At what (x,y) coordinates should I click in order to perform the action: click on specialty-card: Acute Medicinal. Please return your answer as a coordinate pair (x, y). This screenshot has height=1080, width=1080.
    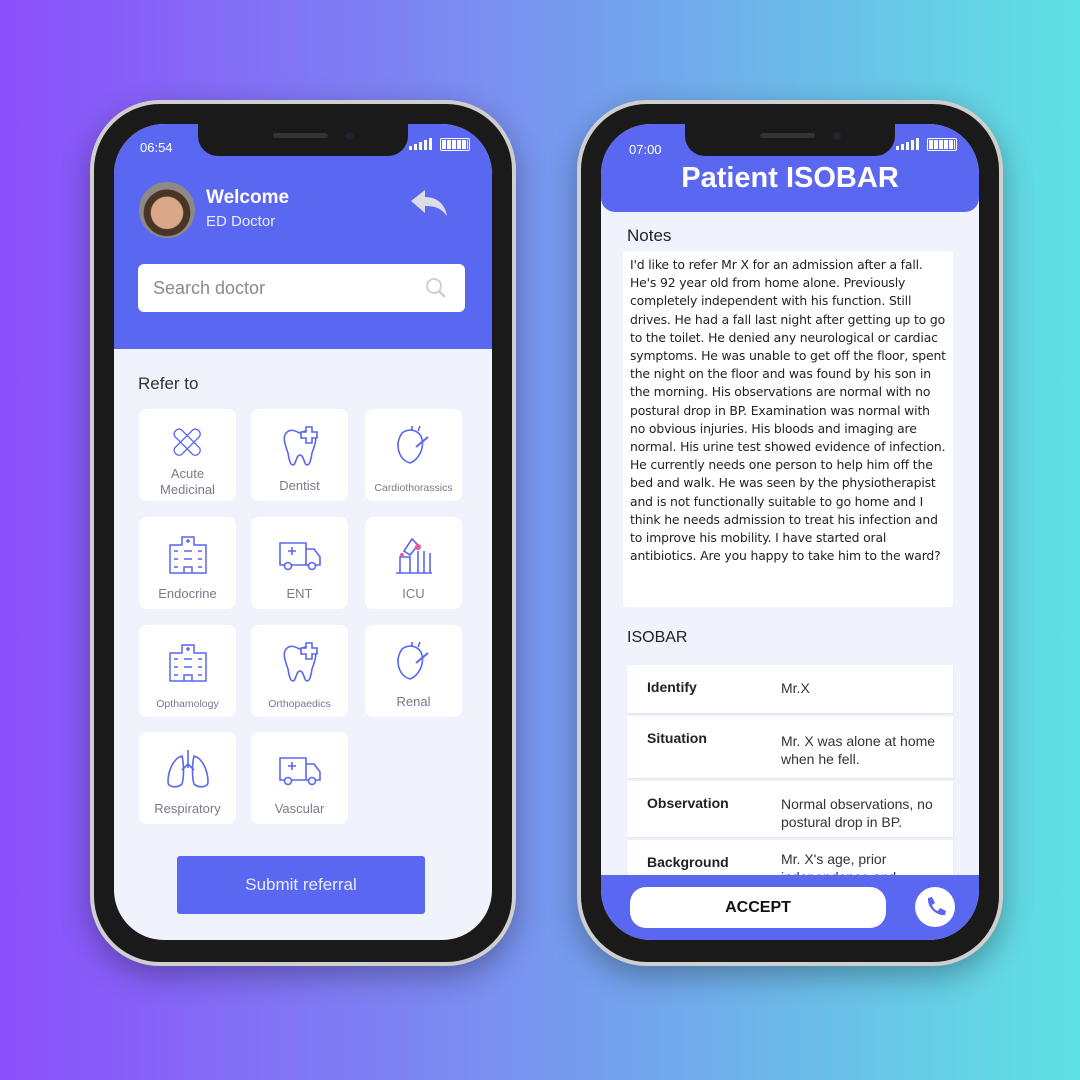
    Looking at the image, I should click on (187, 455).